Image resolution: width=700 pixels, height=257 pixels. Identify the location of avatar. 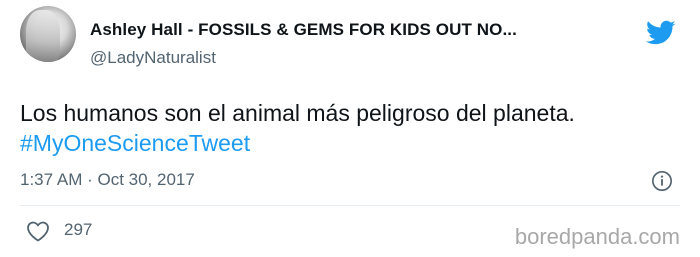
(48, 34).